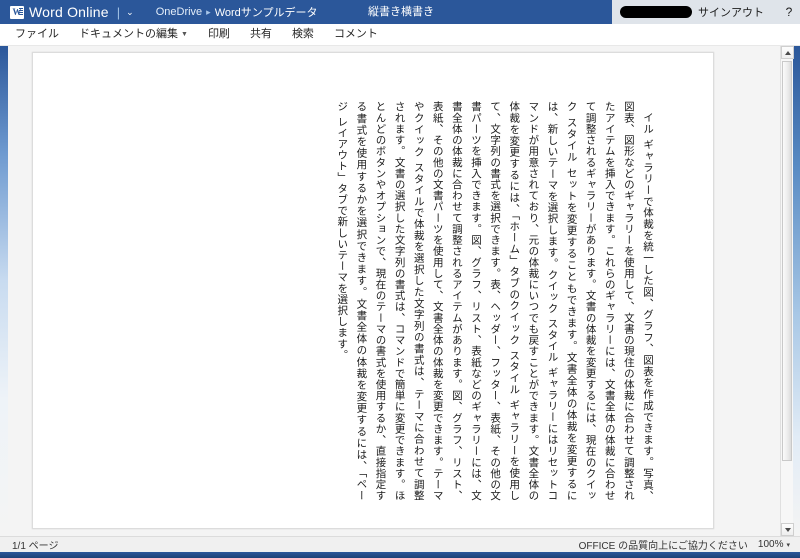 This screenshot has width=800, height=558. What do you see at coordinates (400, 35) in the screenshot?
I see `menu-bar: ファイル ドキュメントの編集 ▼ 印刷 共有 検索 コメント` at bounding box center [400, 35].